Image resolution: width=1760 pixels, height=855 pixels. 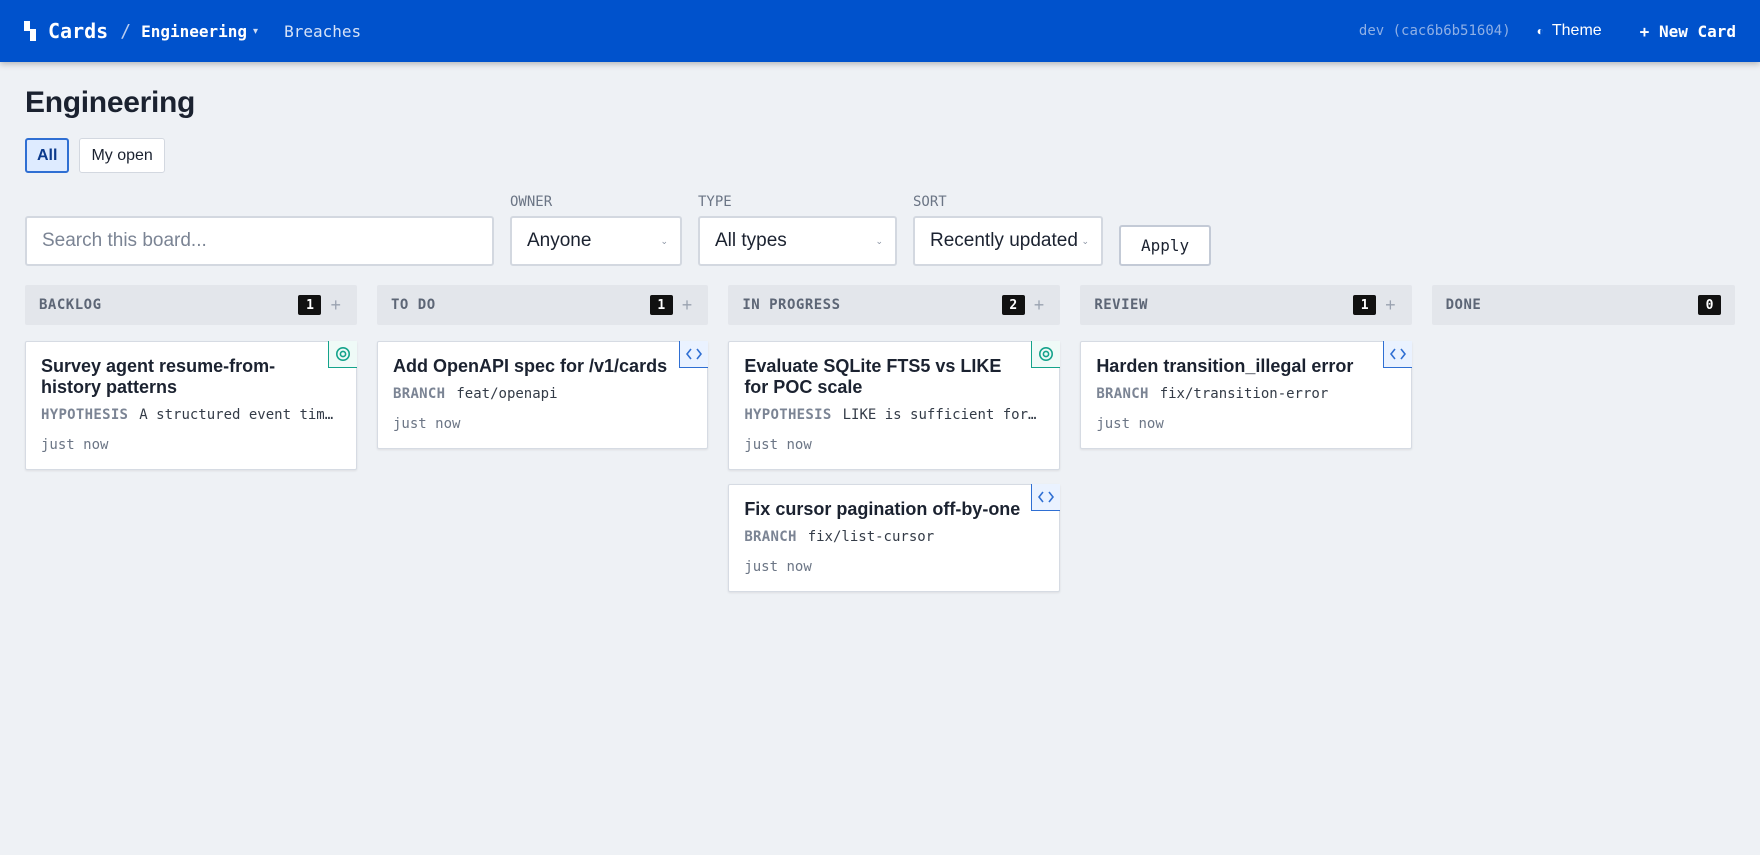 I want to click on build-version: dev (cac6b6b51604), so click(x=1434, y=31).